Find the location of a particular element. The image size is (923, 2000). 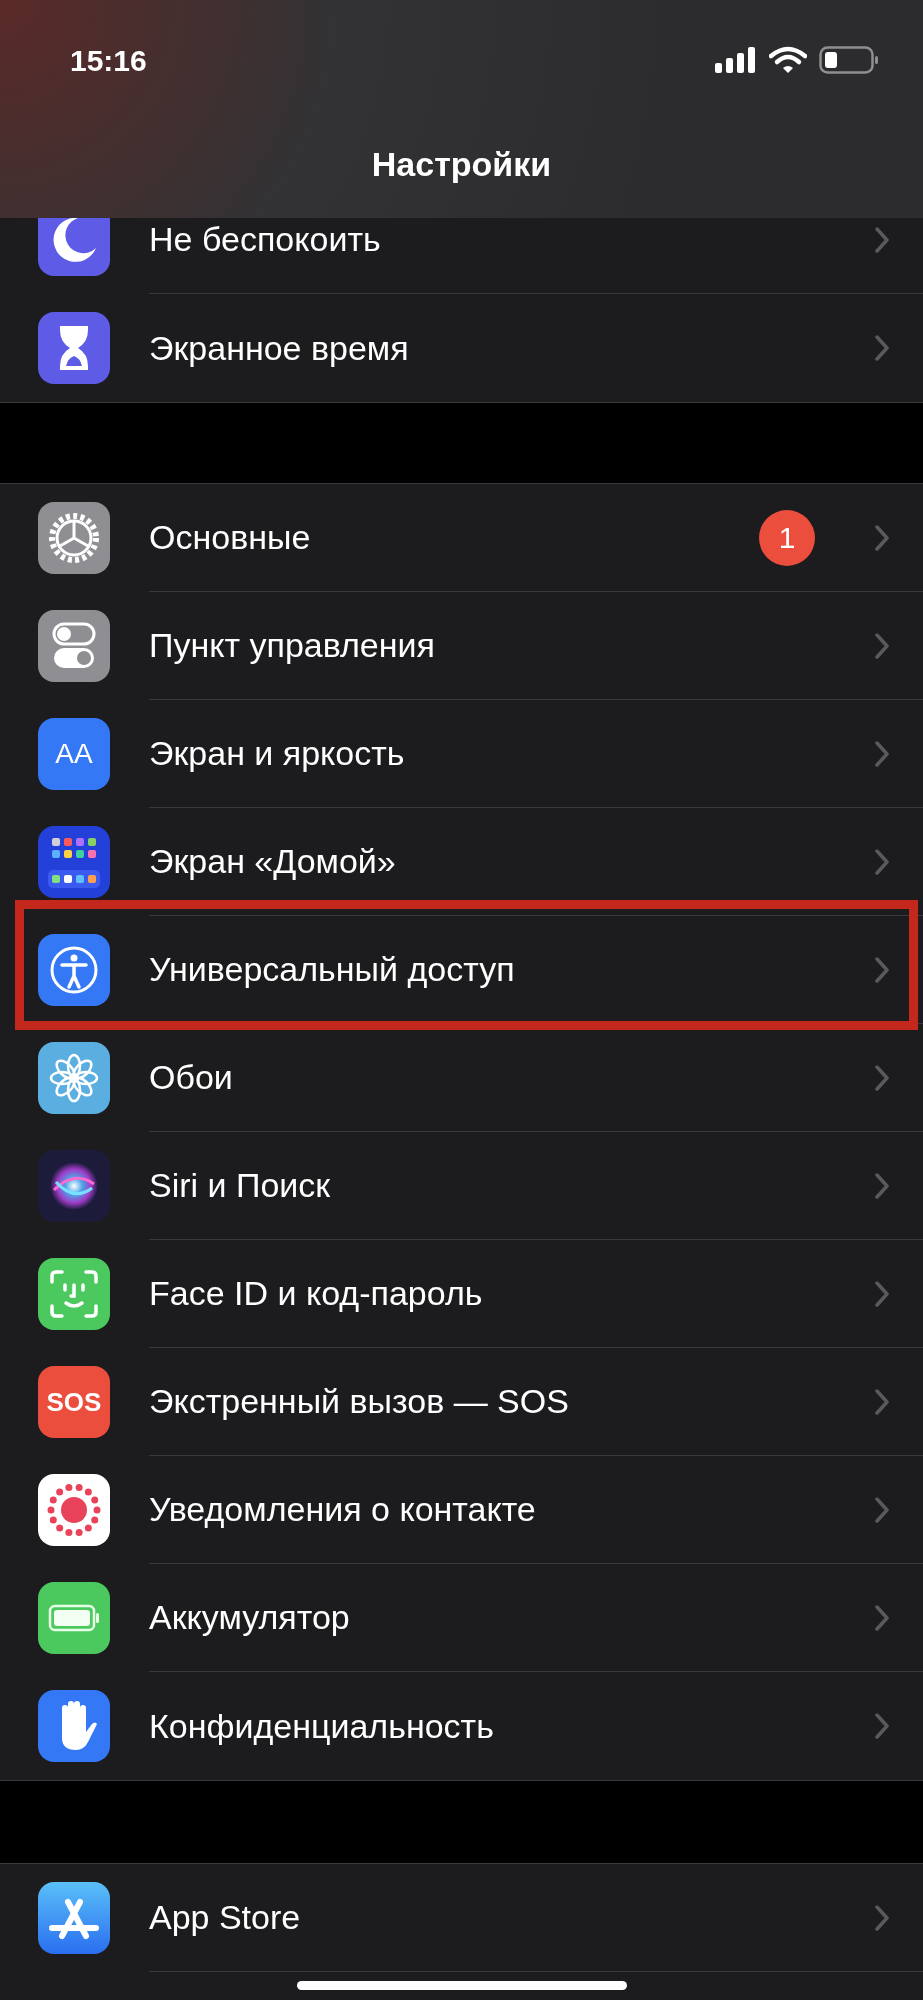

settings-row: Конфиденциальность is located at coordinates (461, 1726).